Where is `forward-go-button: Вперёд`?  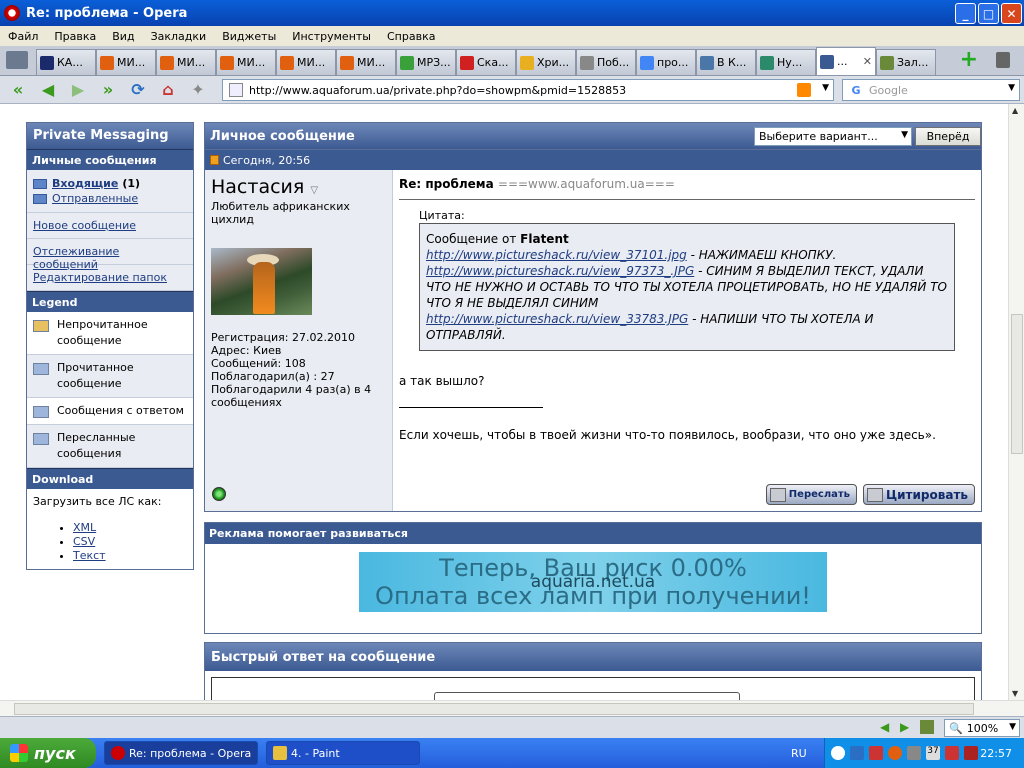 forward-go-button: Вперёд is located at coordinates (948, 136).